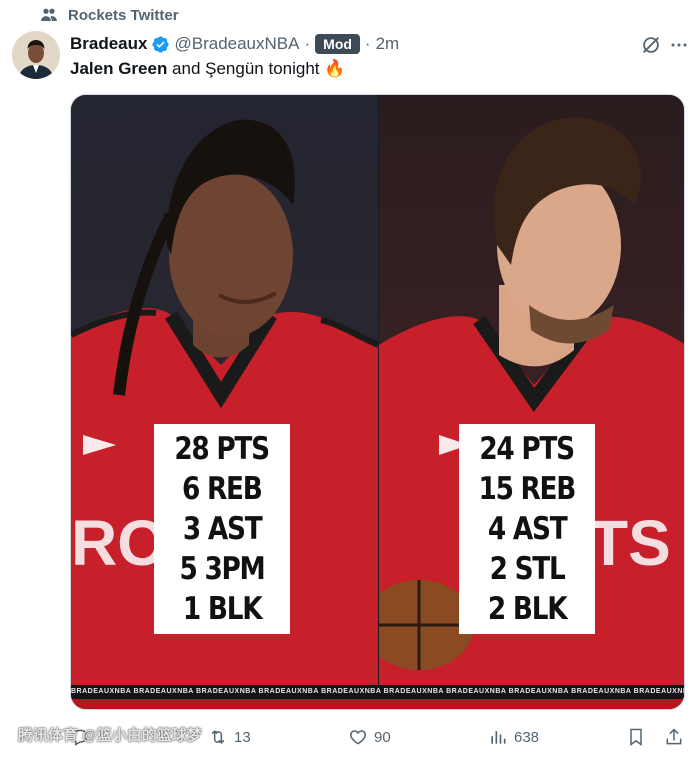 The height and width of the screenshot is (757, 700). Describe the element at coordinates (119, 68) in the screenshot. I see `mention-text: Jalen Green` at that location.